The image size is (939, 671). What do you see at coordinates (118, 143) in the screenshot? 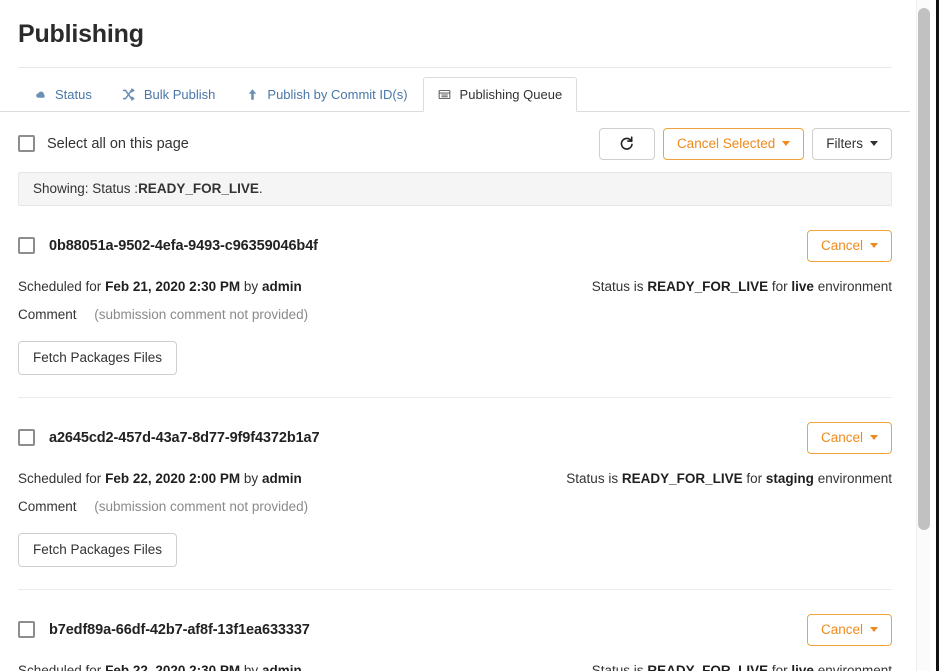
I see `select-all-label: Select all on this page` at bounding box center [118, 143].